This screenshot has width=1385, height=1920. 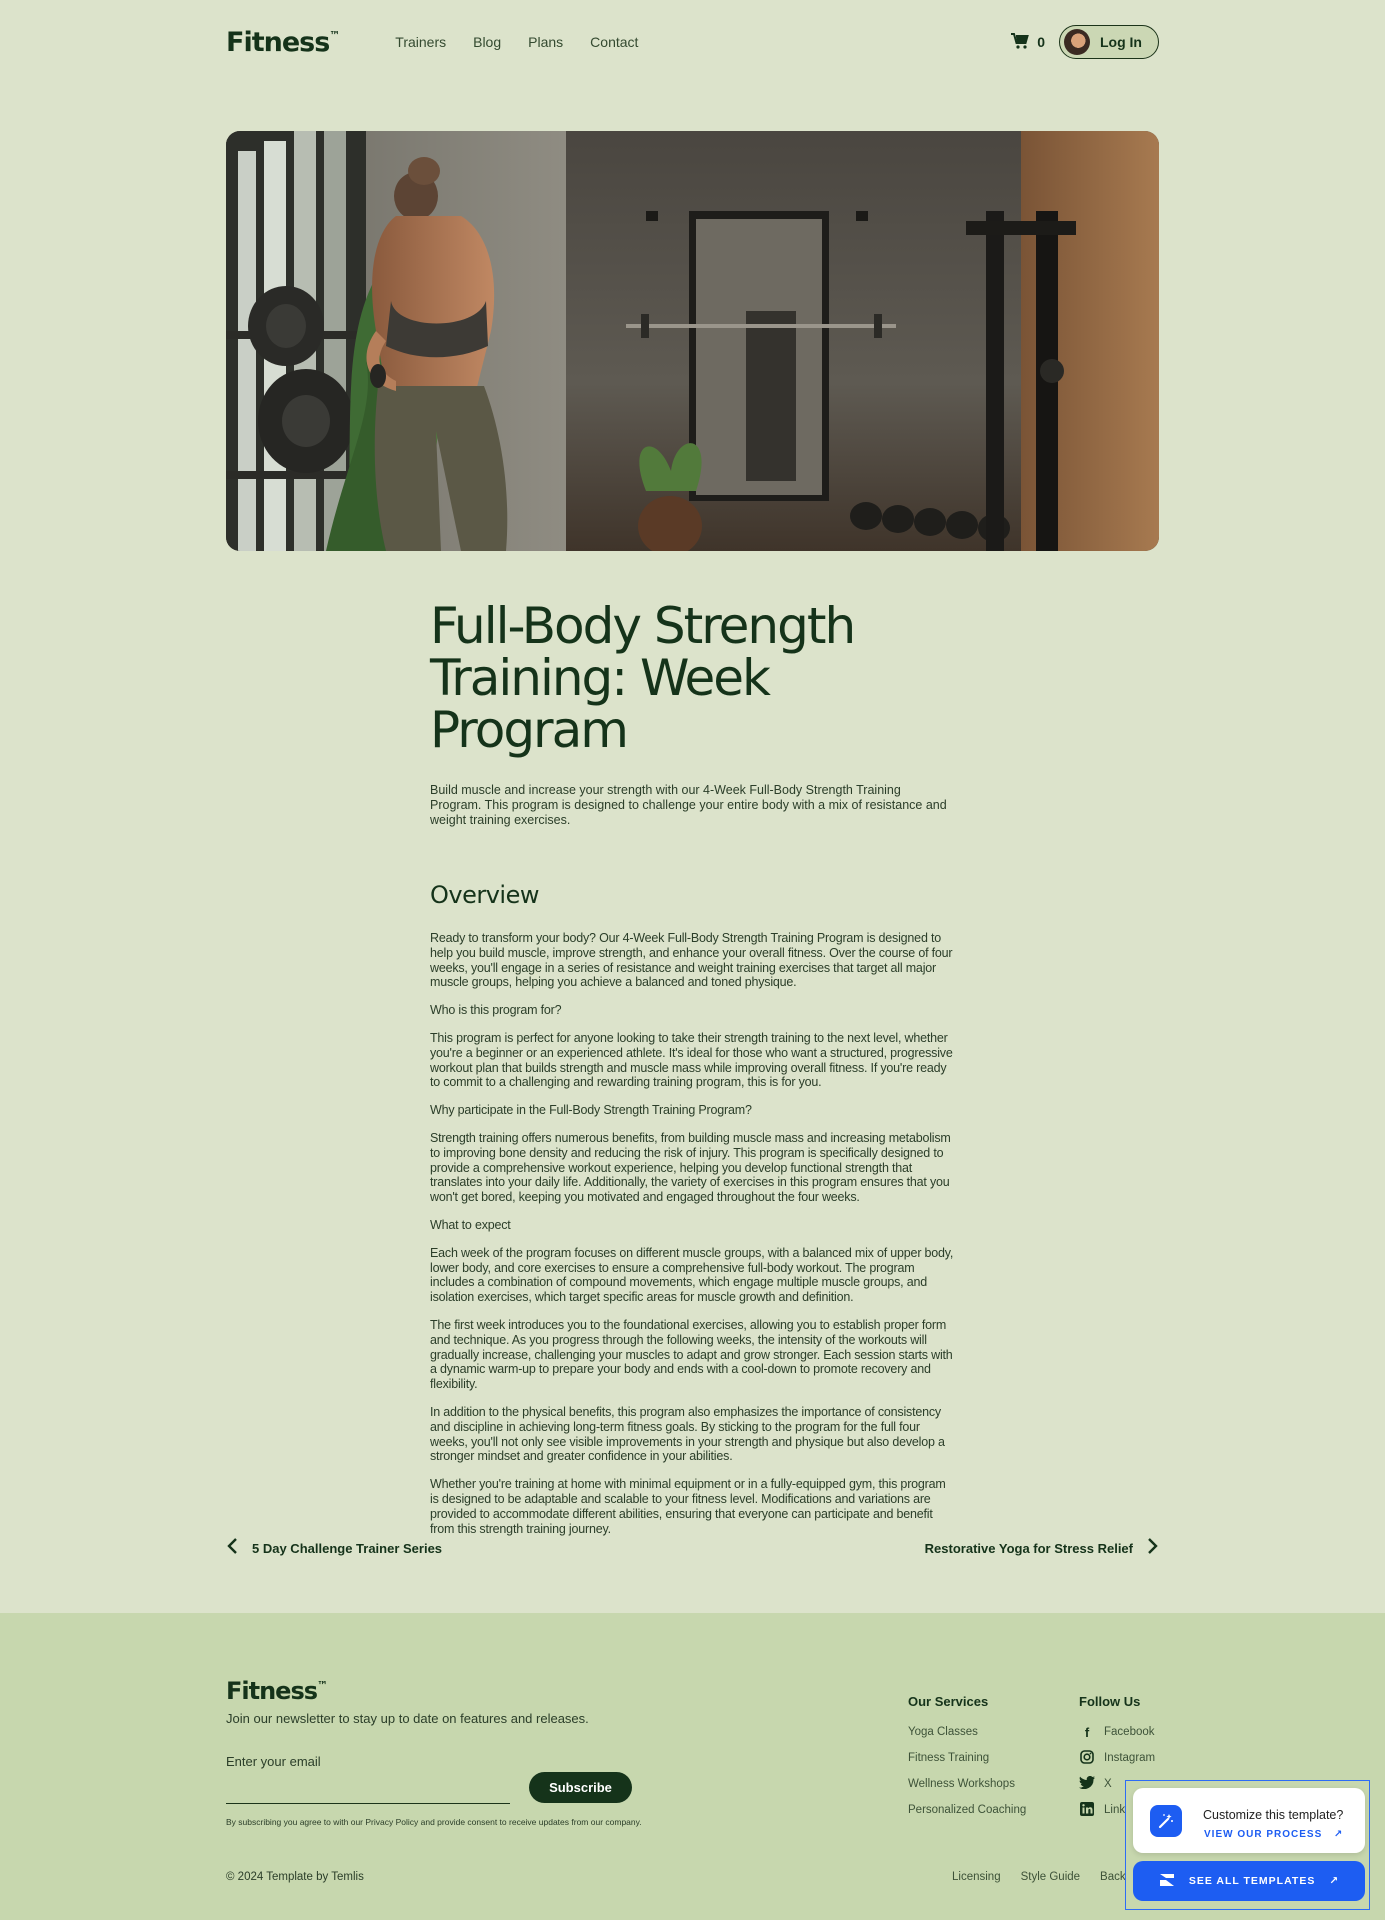 What do you see at coordinates (1077, 42) in the screenshot?
I see `avatar` at bounding box center [1077, 42].